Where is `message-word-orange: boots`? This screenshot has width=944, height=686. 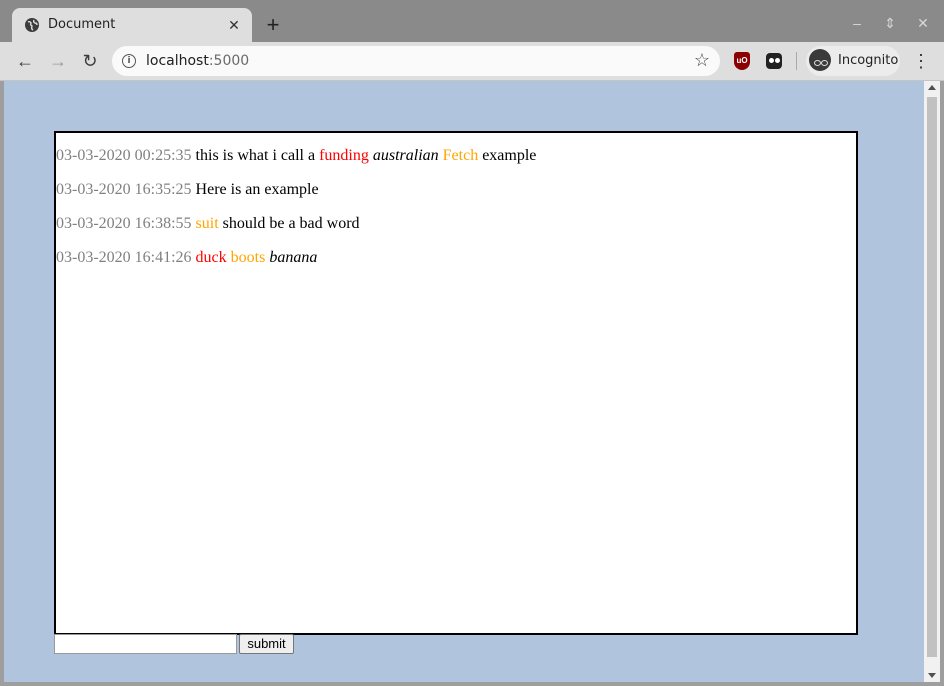 message-word-orange: boots is located at coordinates (248, 257).